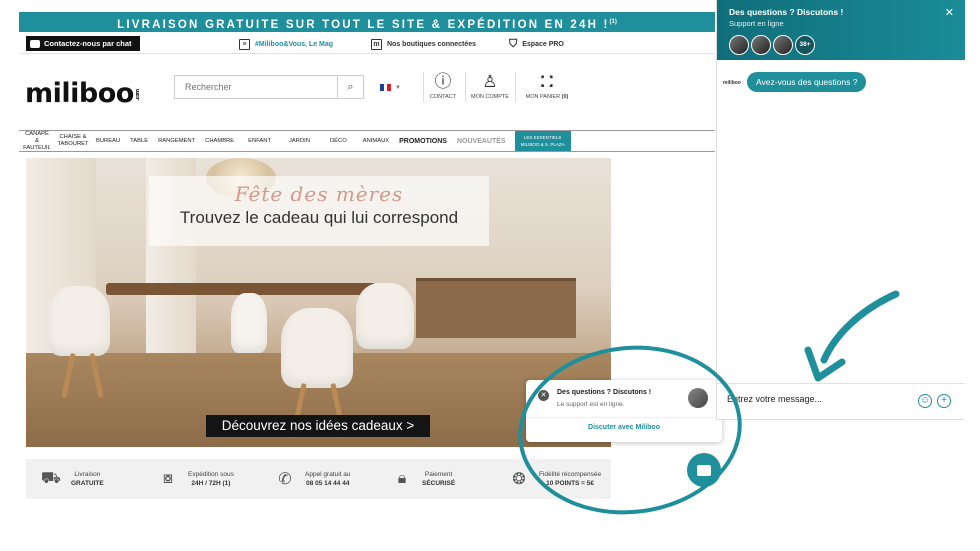 The width and height of the screenshot is (980, 551). I want to click on logo-suffix: .com, so click(137, 95).